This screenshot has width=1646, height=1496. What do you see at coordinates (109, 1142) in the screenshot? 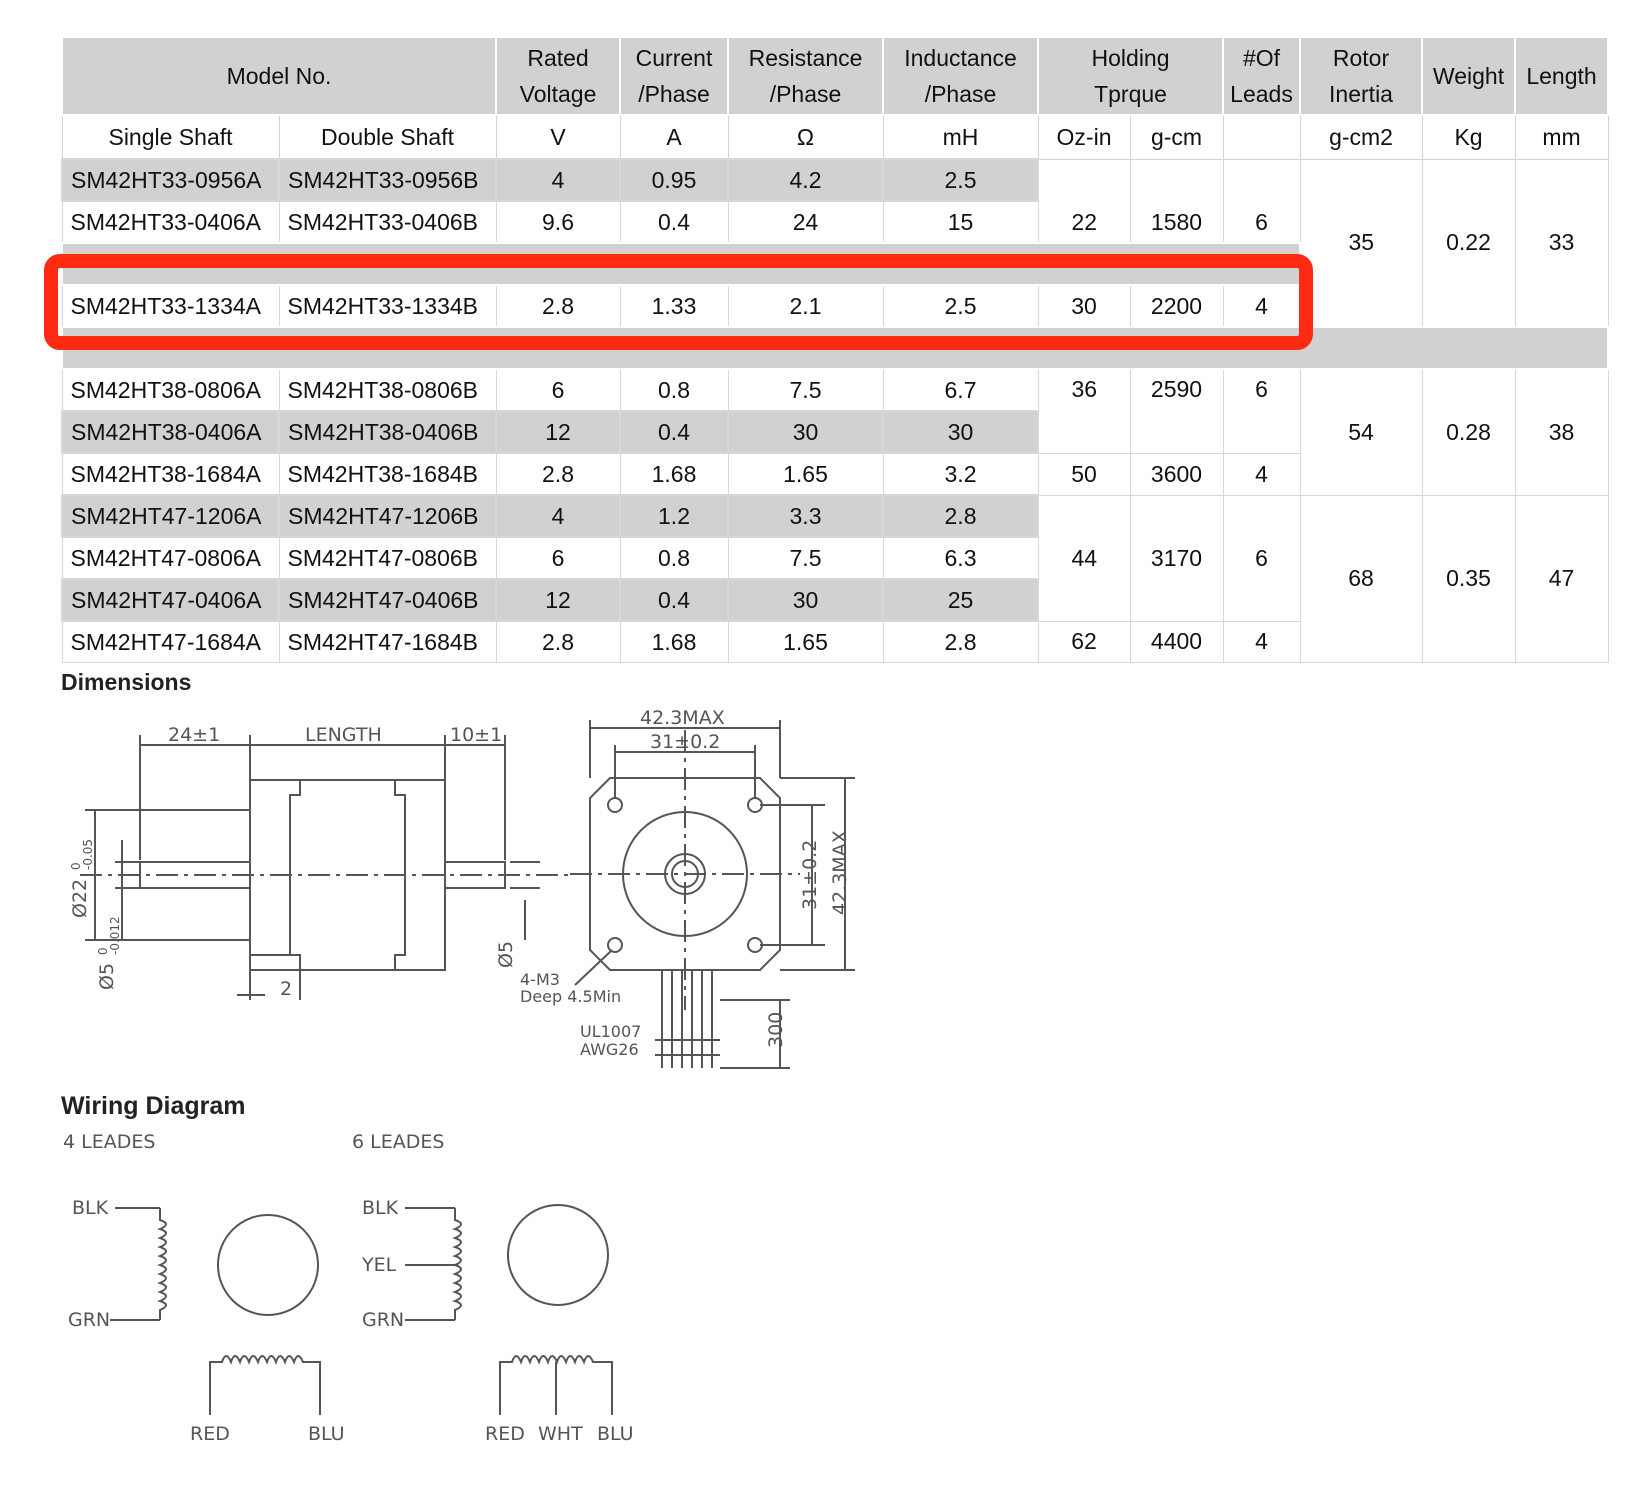
I see `wiring-4-caption: 4 LEADES` at bounding box center [109, 1142].